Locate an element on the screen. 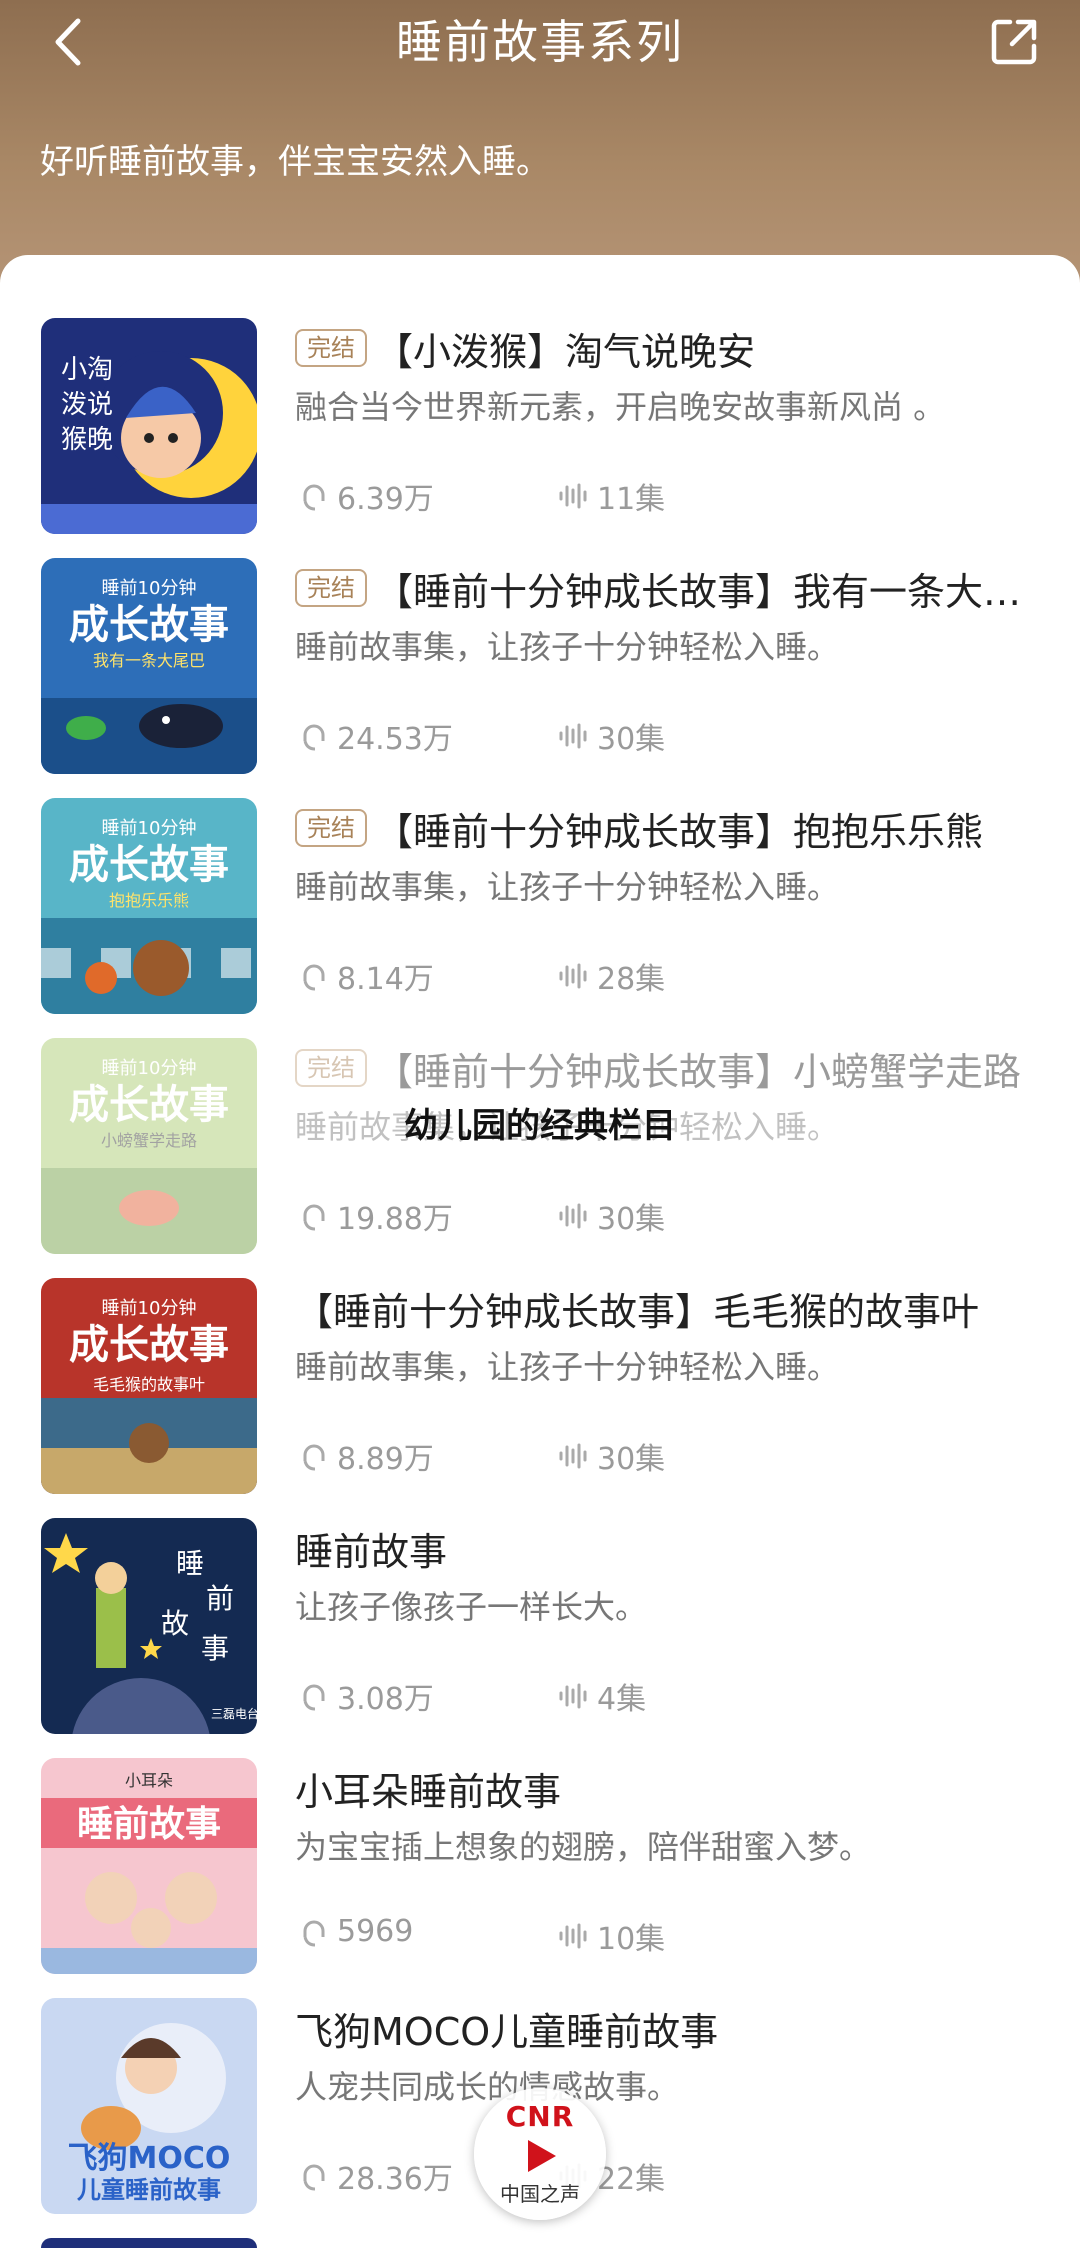  page-subtitle: 好听睡前故事，伴宝宝安然入睡。 is located at coordinates (295, 162).